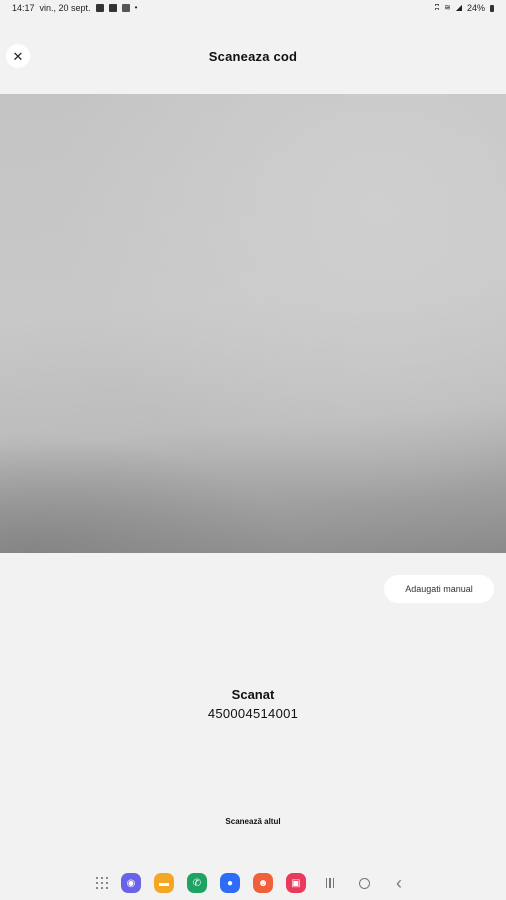 The image size is (506, 900). I want to click on battery-icon, so click(492, 8).